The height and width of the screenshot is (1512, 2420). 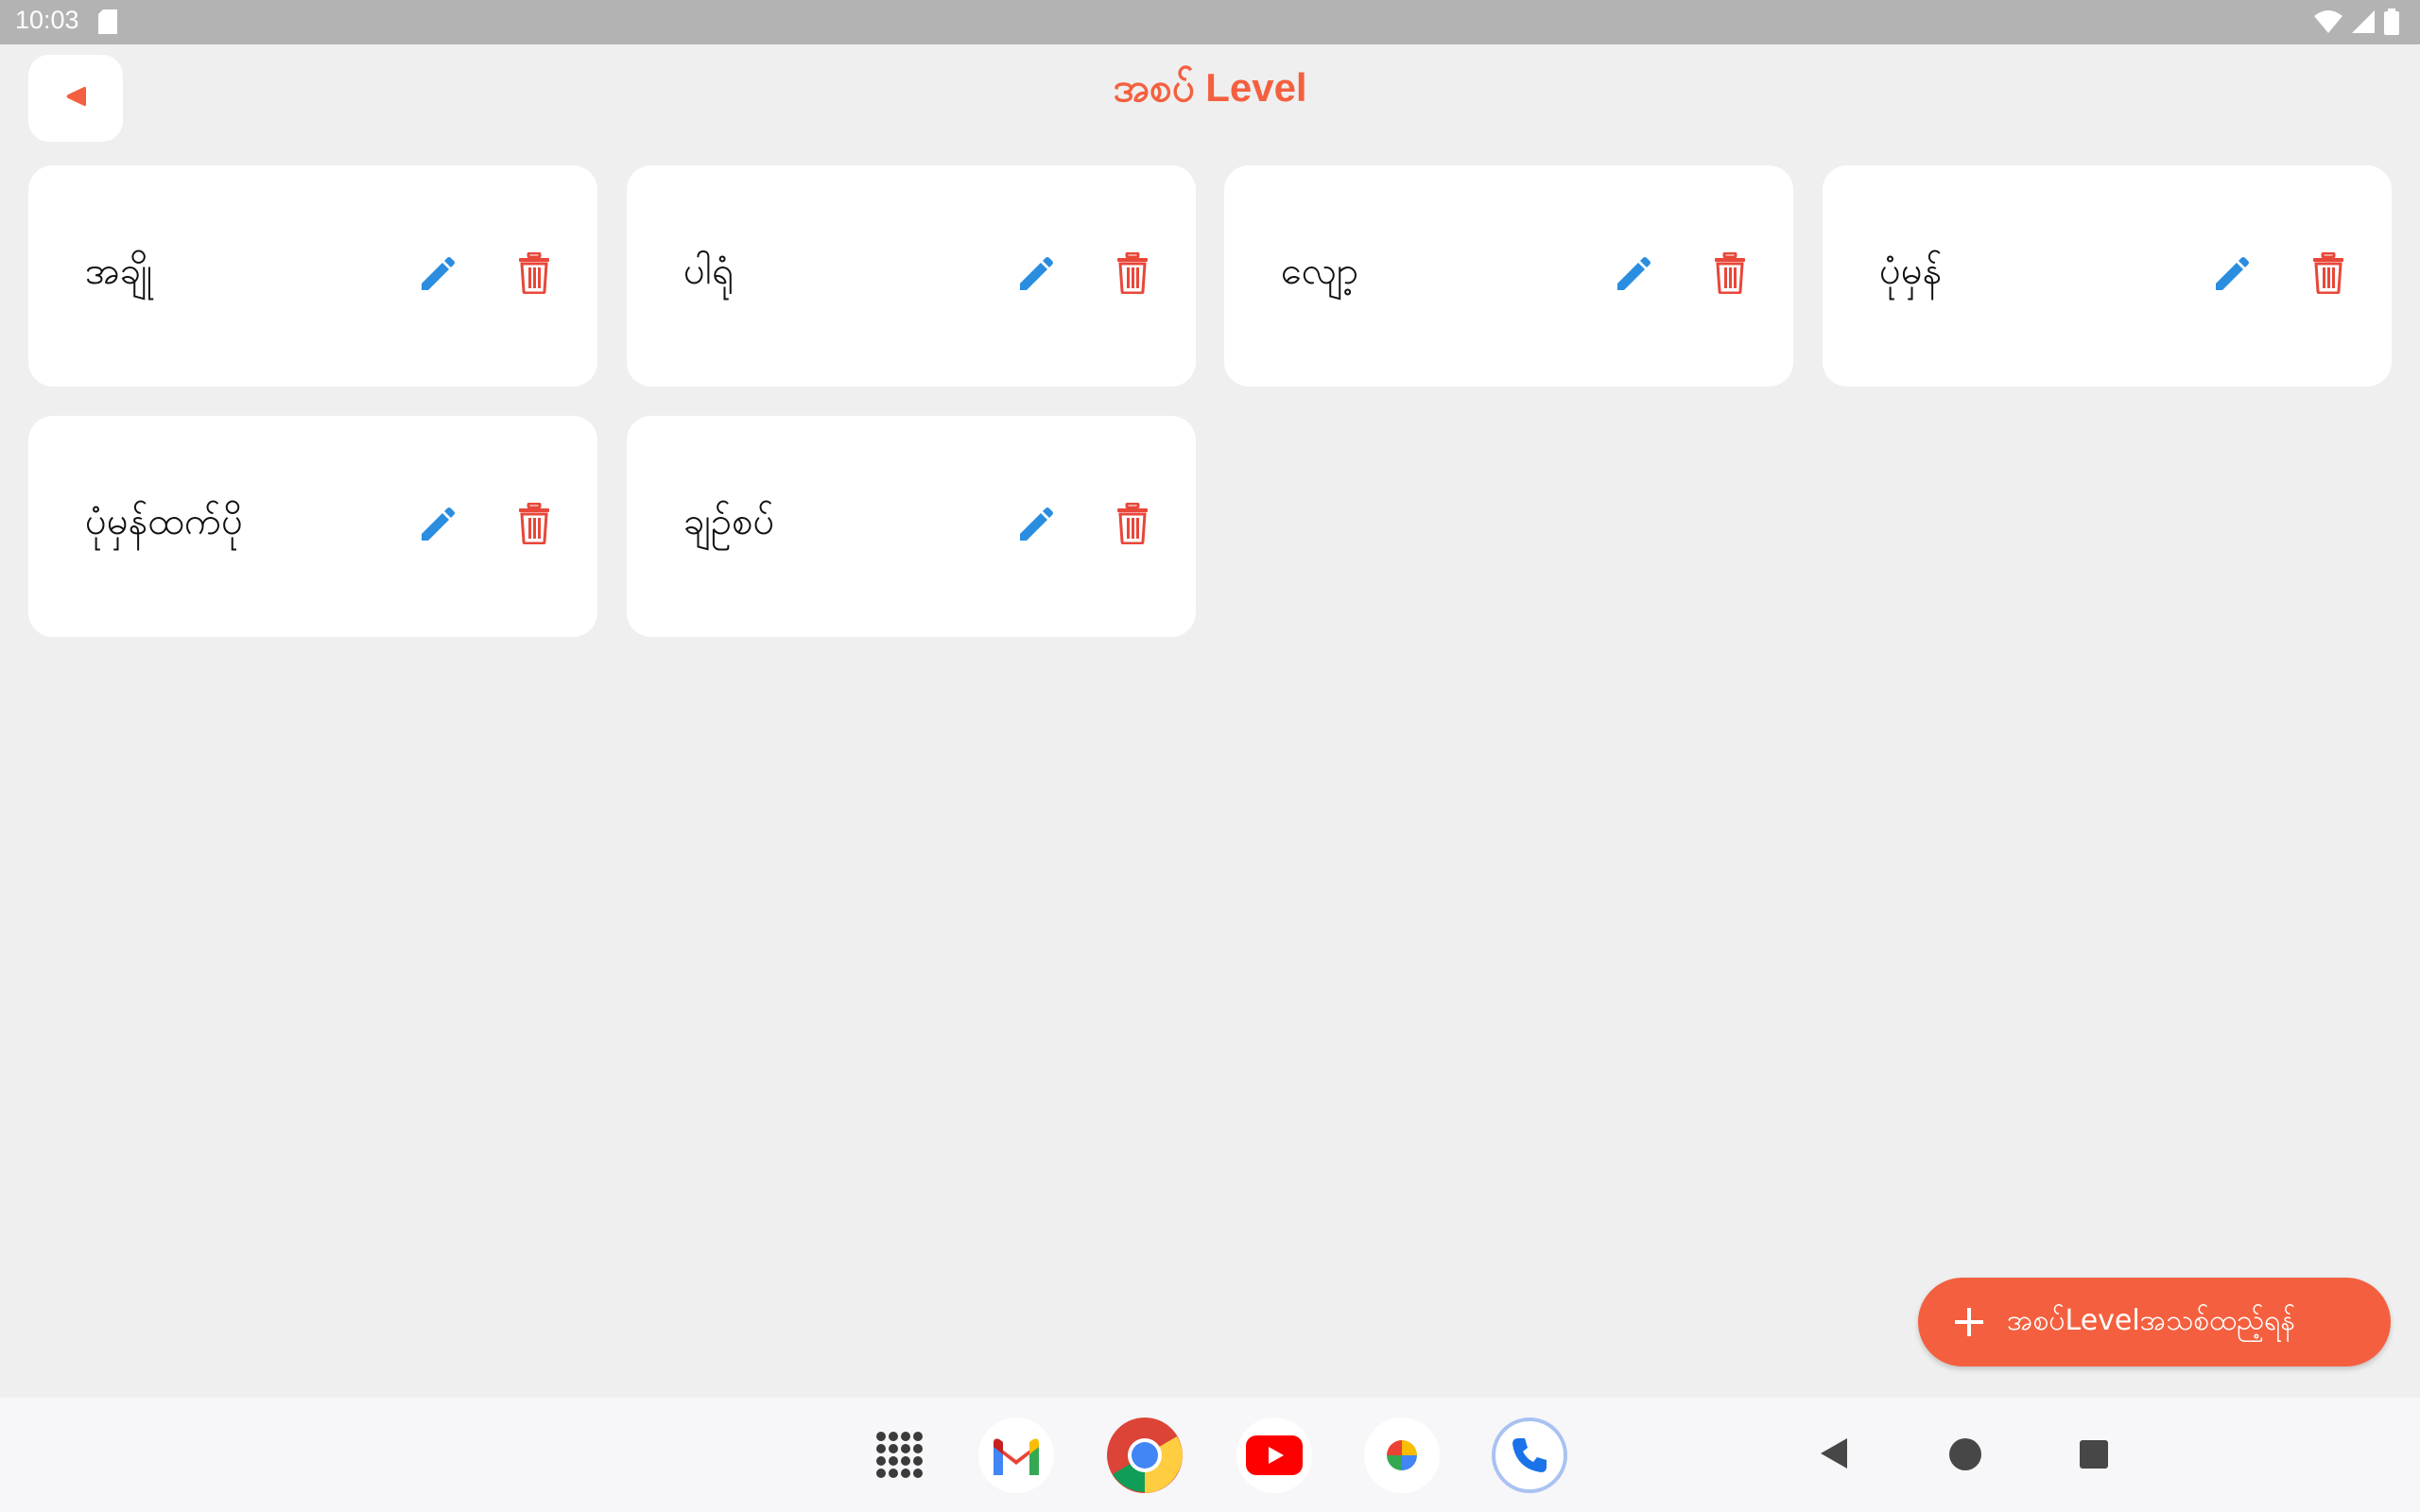 What do you see at coordinates (164, 521) in the screenshot?
I see `level-name: ပုံမှန်ထက်ပို` at bounding box center [164, 521].